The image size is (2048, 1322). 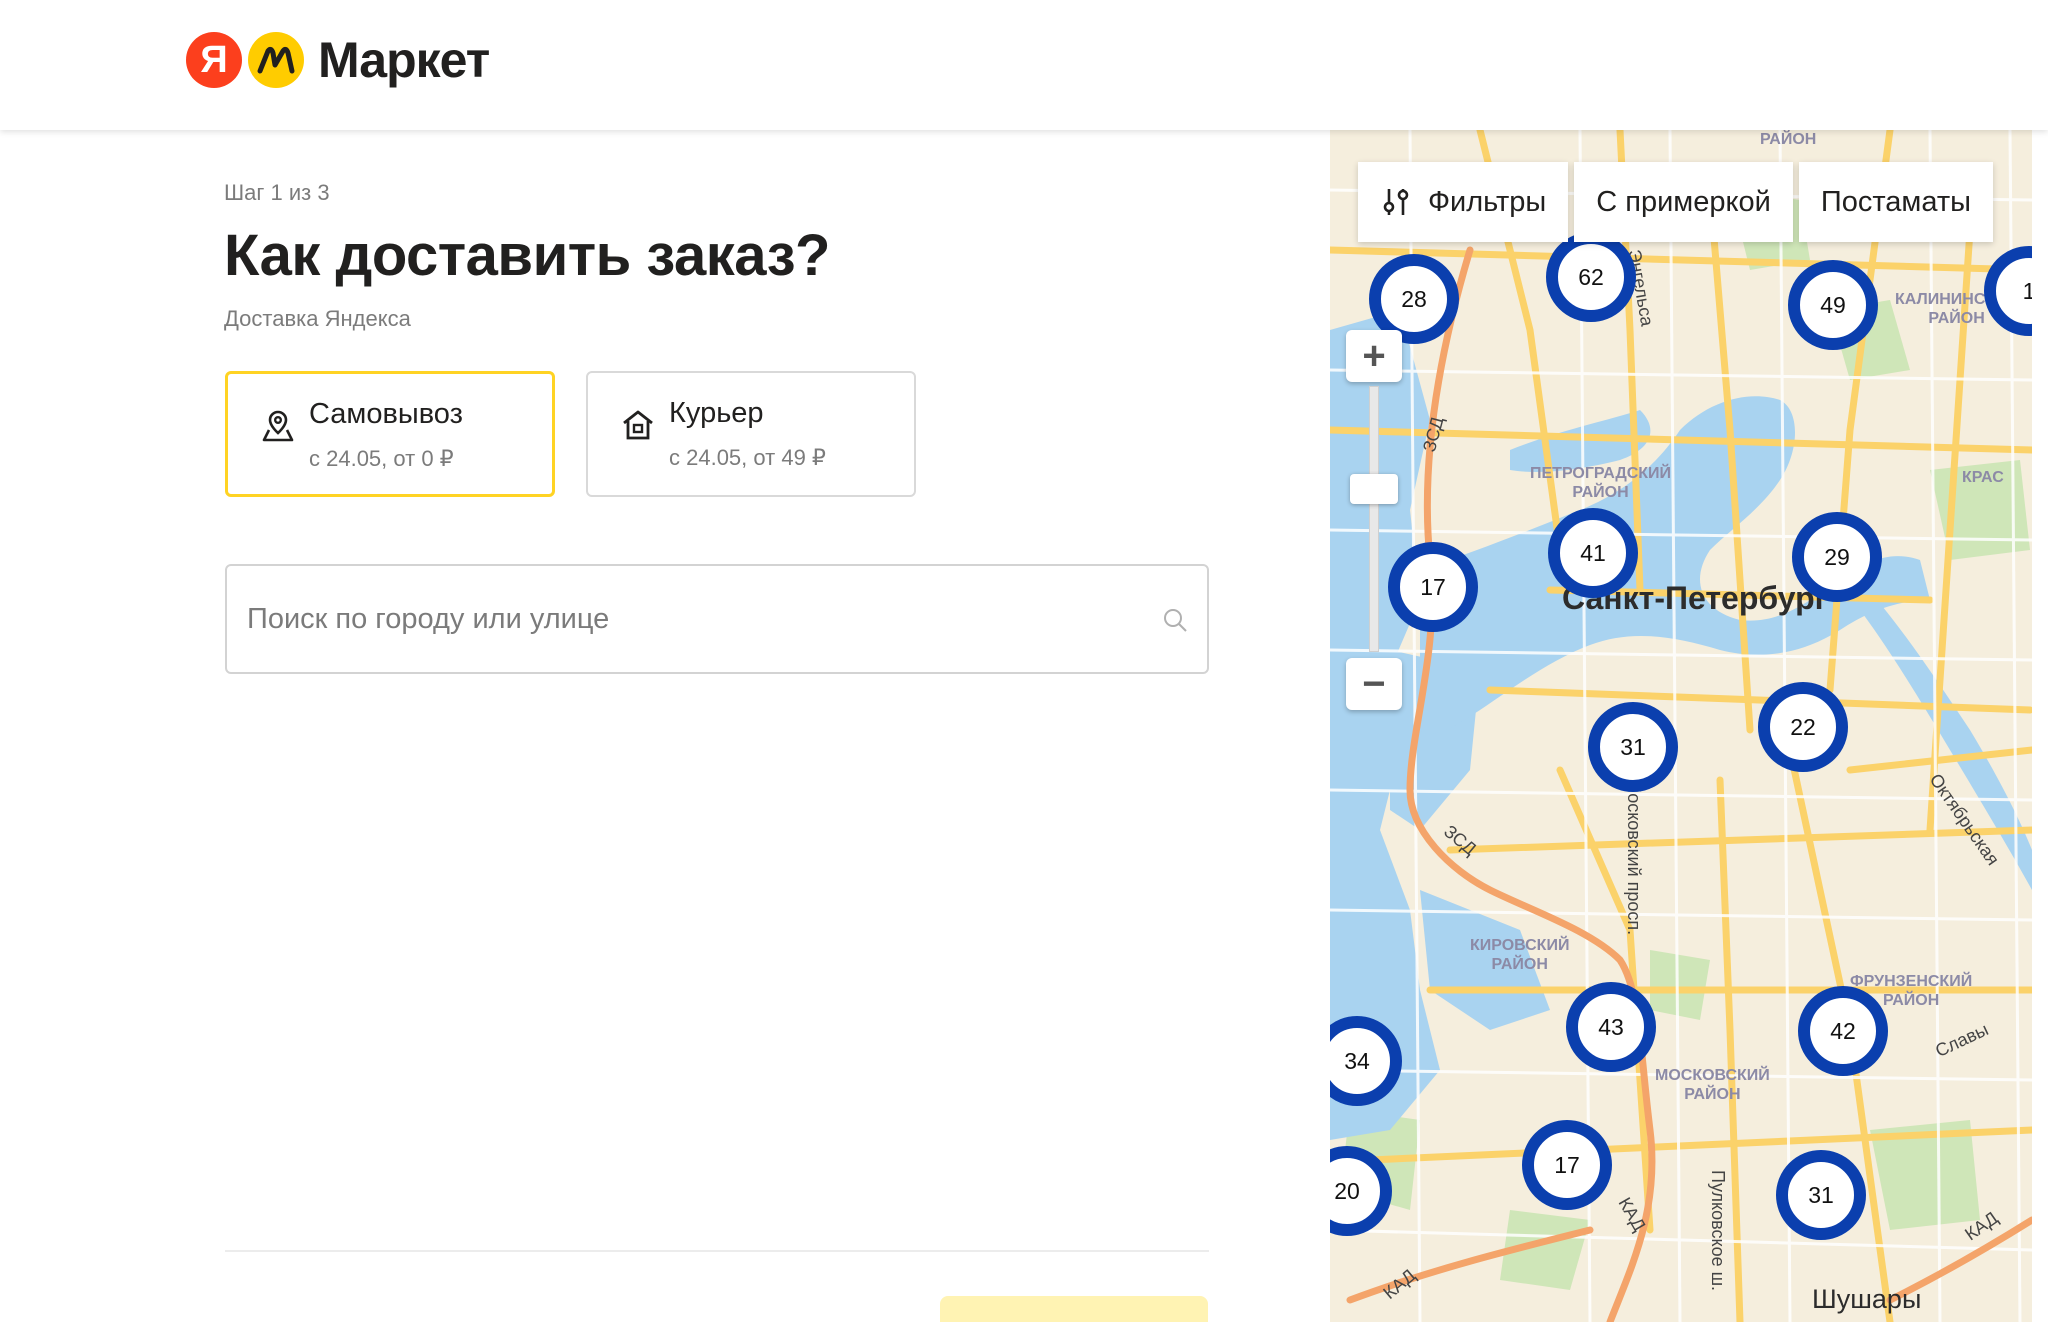 I want to click on continue-button, so click(x=1074, y=1309).